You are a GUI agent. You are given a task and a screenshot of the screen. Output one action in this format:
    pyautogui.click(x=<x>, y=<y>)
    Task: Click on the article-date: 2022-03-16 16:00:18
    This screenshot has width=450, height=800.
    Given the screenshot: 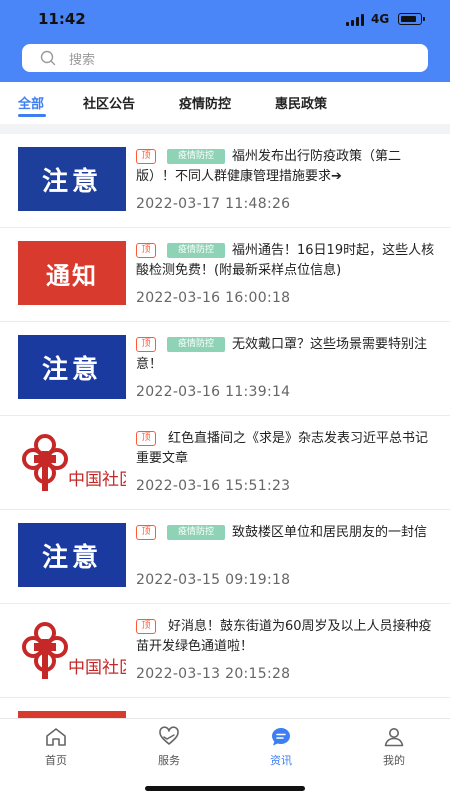 What is the action you would take?
    pyautogui.click(x=213, y=298)
    